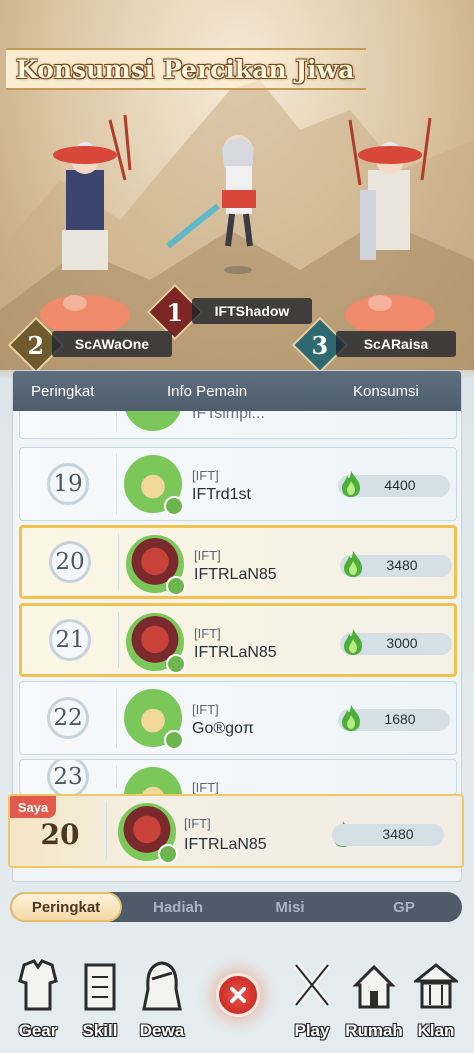  I want to click on nav-gear-label: Gear, so click(38, 1030).